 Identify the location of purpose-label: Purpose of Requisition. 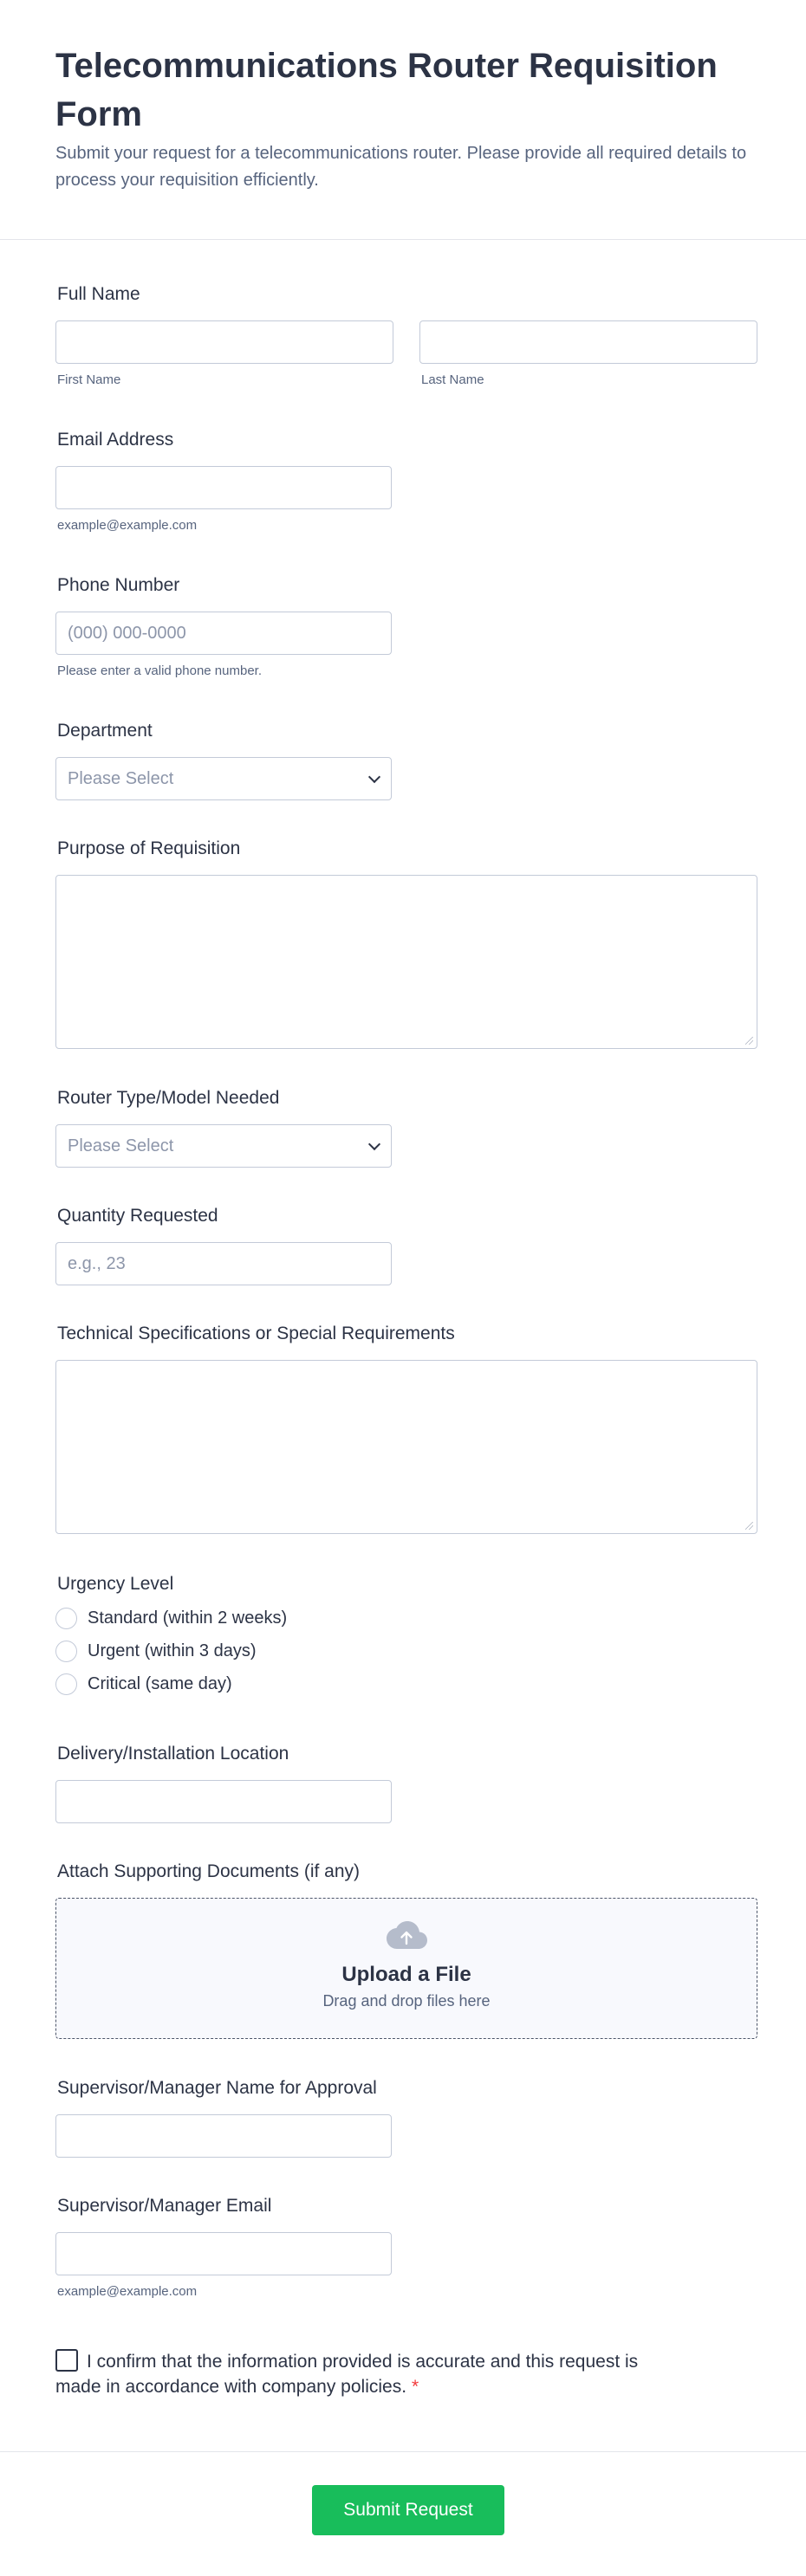
(149, 848).